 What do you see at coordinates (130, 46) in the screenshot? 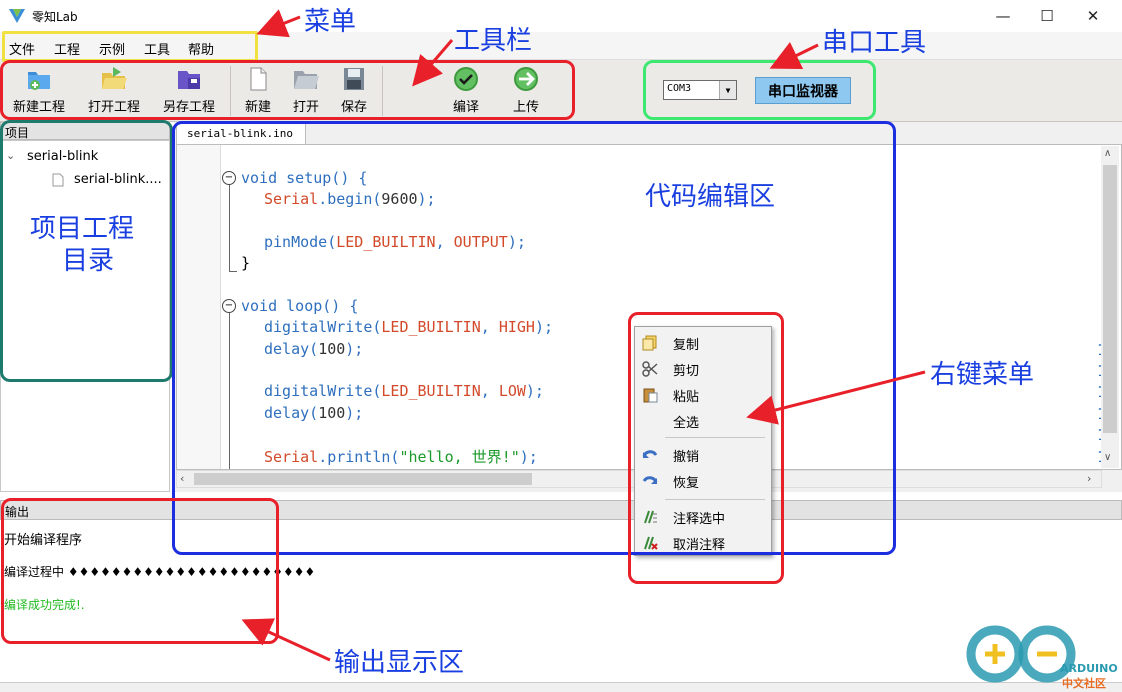
I see `menu-highlight-box` at bounding box center [130, 46].